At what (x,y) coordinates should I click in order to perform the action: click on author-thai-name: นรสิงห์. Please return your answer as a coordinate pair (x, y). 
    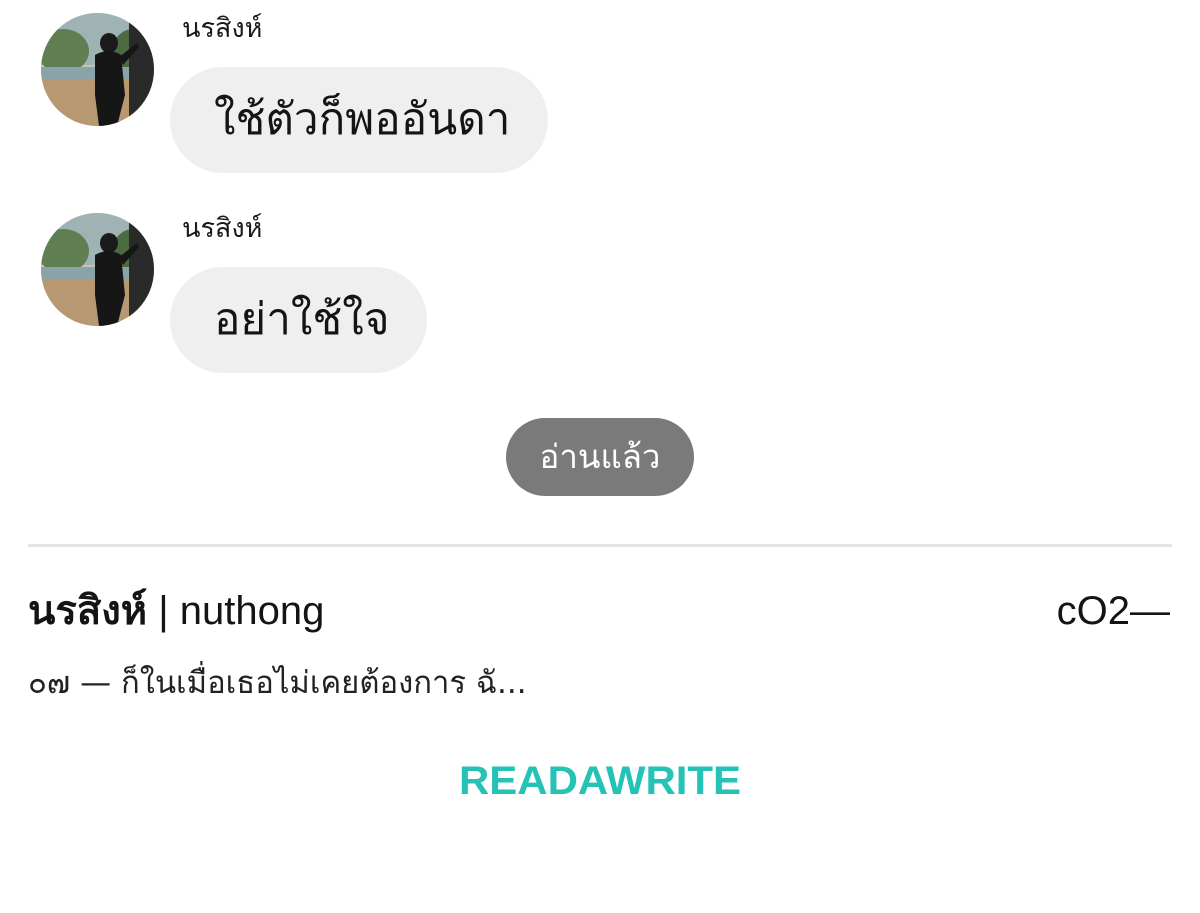
    Looking at the image, I should click on (88, 611).